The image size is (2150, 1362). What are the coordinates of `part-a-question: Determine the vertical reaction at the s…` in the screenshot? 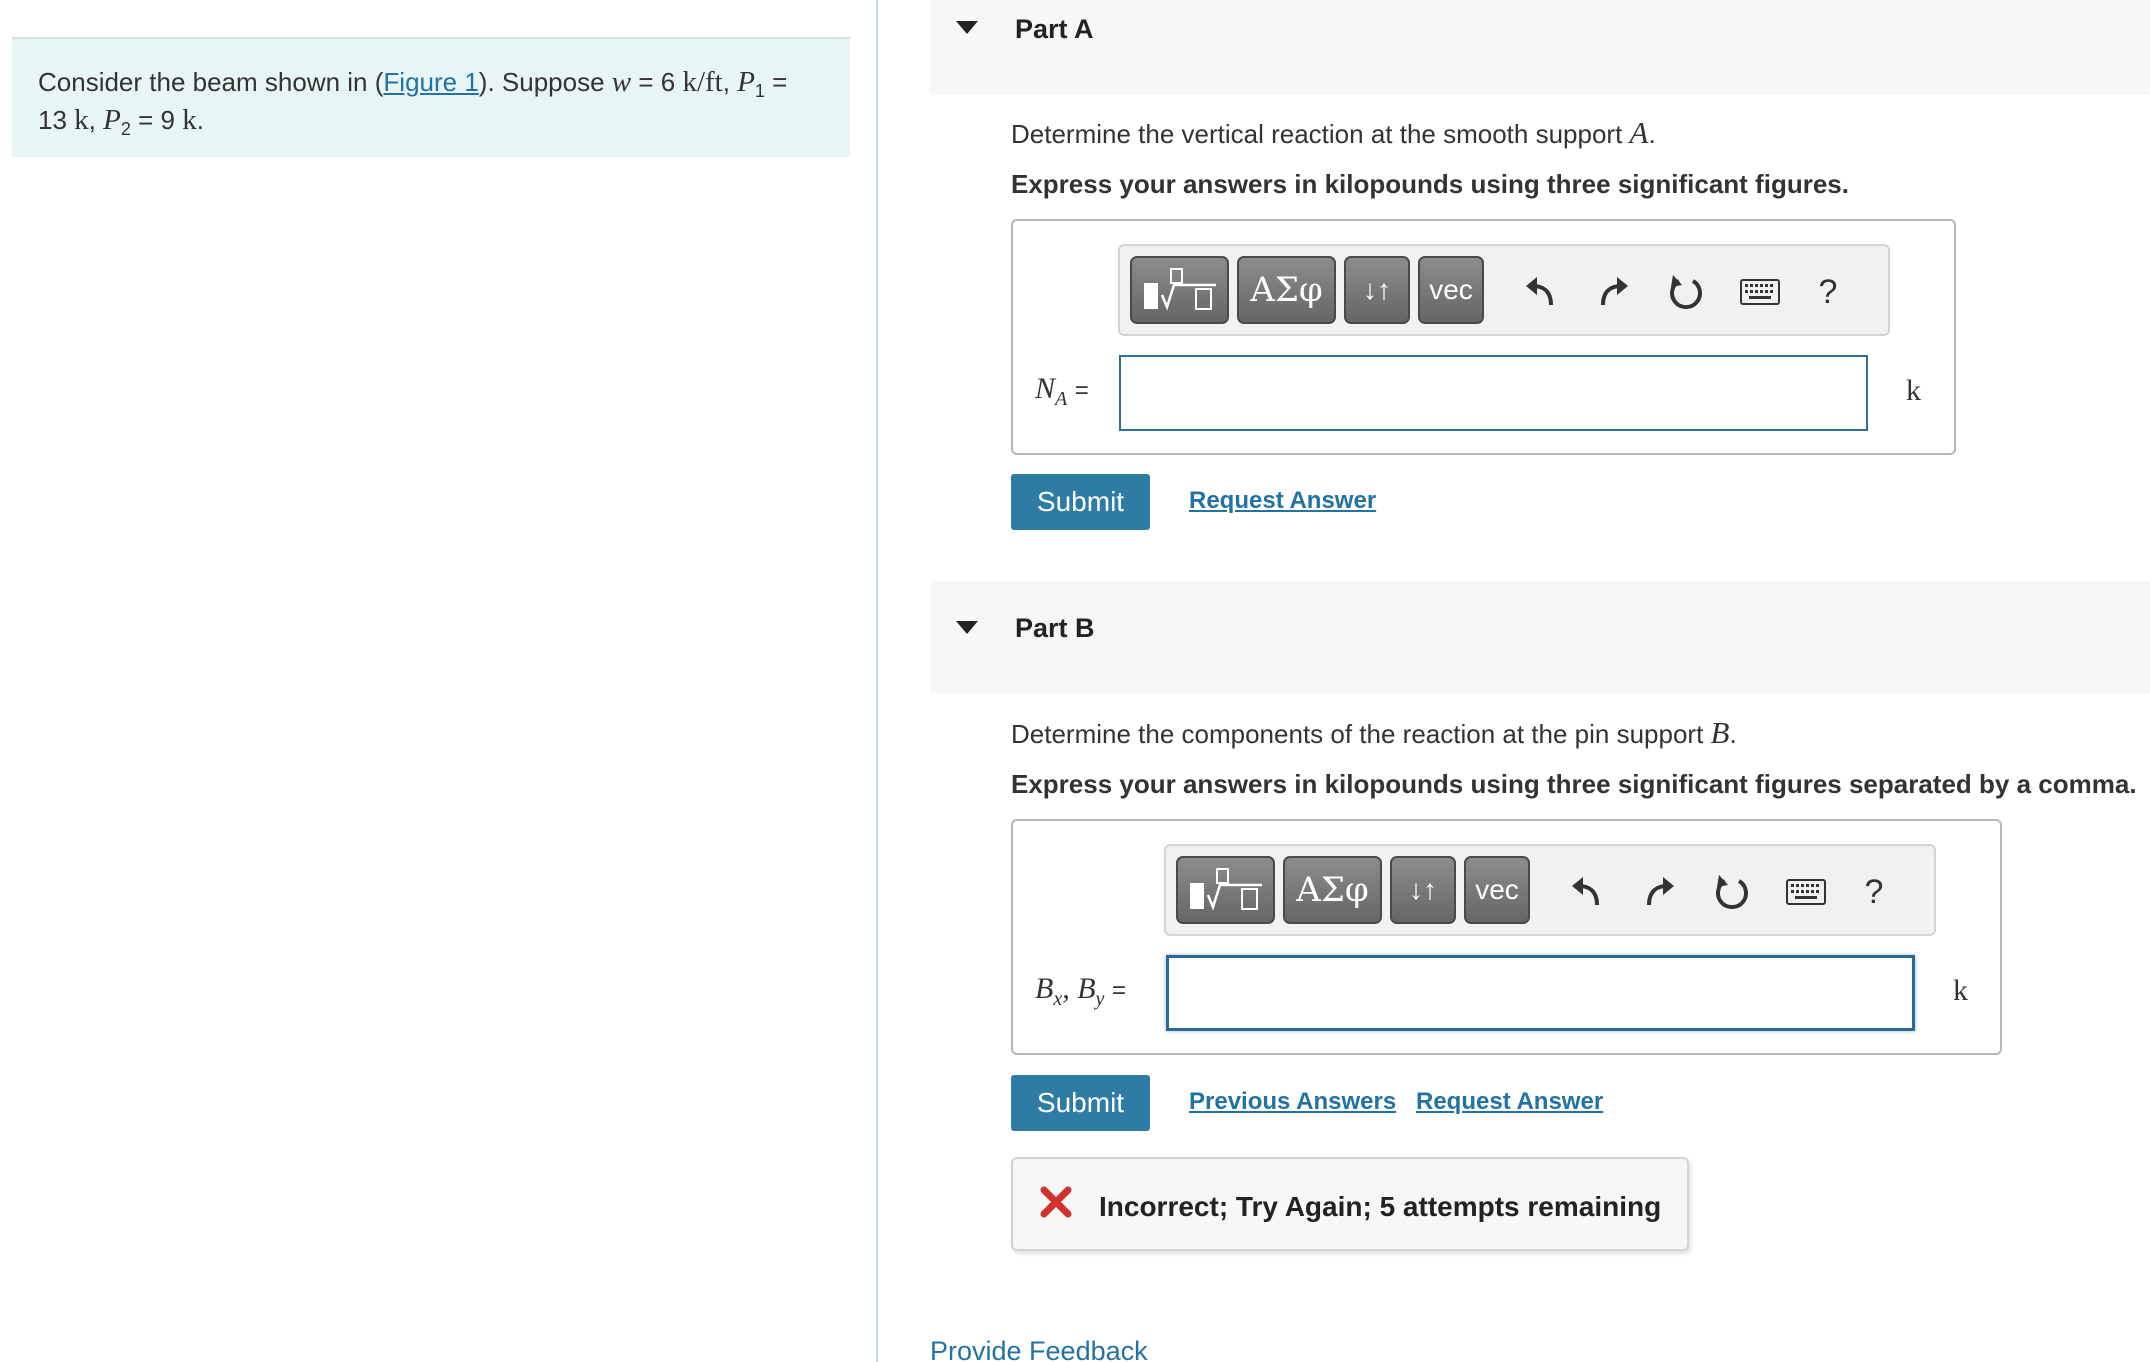 It's located at (1333, 132).